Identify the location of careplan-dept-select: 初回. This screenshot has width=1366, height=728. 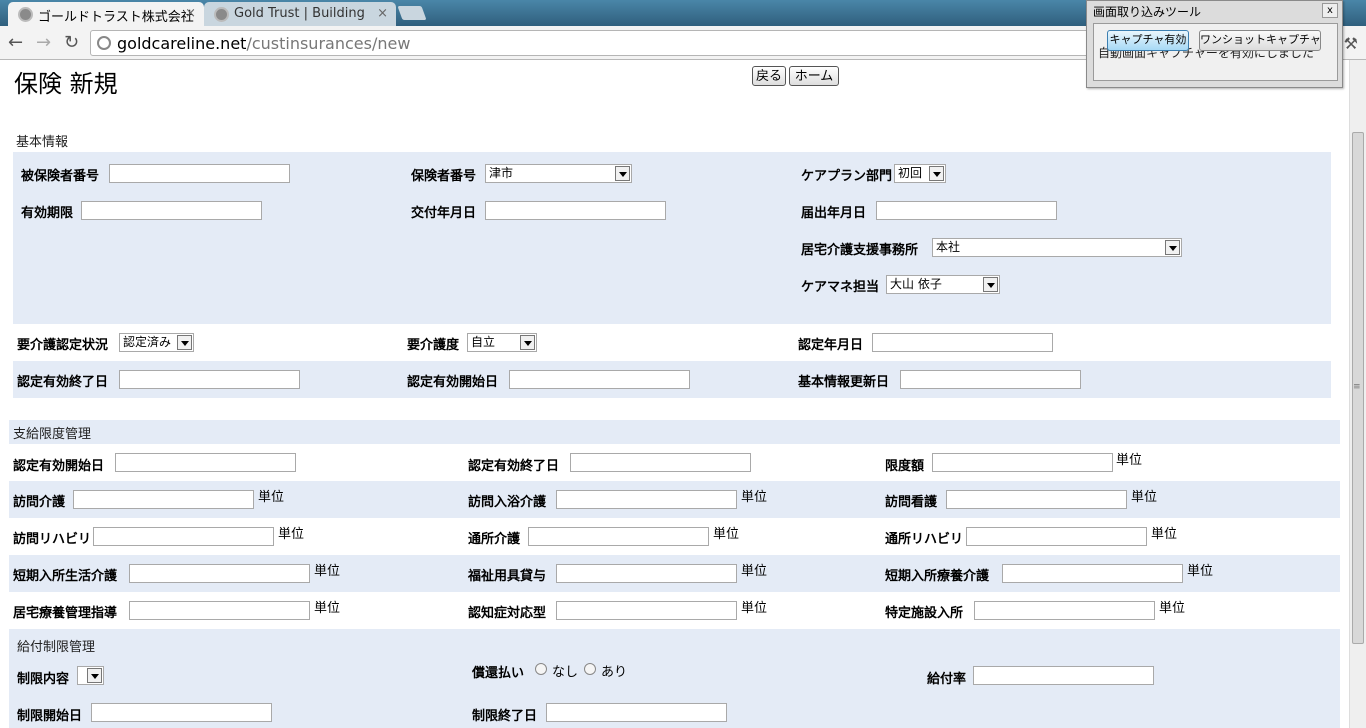
(920, 173).